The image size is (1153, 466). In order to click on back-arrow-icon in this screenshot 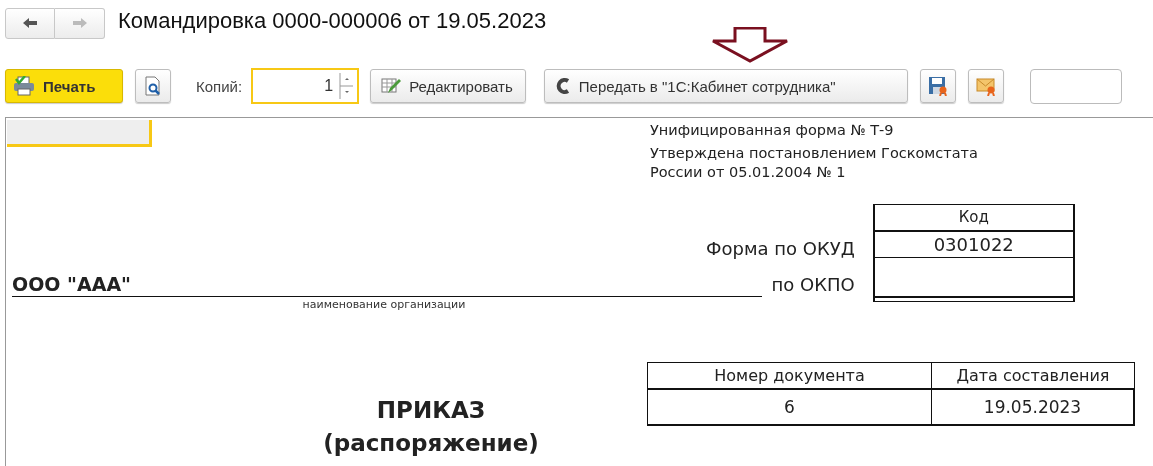, I will do `click(30, 23)`.